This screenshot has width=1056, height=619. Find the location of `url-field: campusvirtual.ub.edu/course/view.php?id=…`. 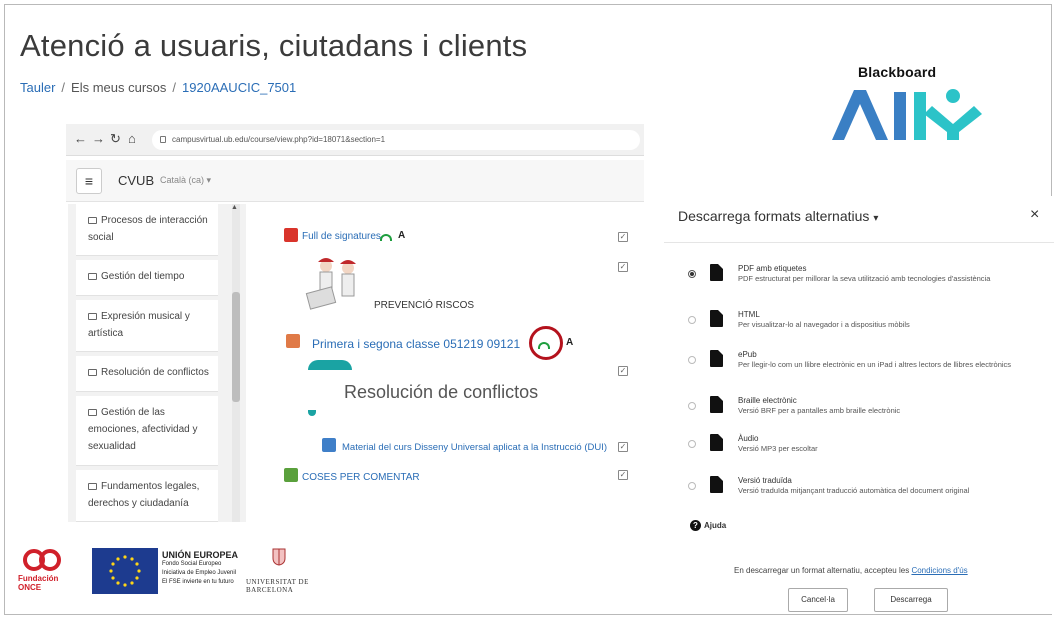

url-field: campusvirtual.ub.edu/course/view.php?id=… is located at coordinates (396, 140).